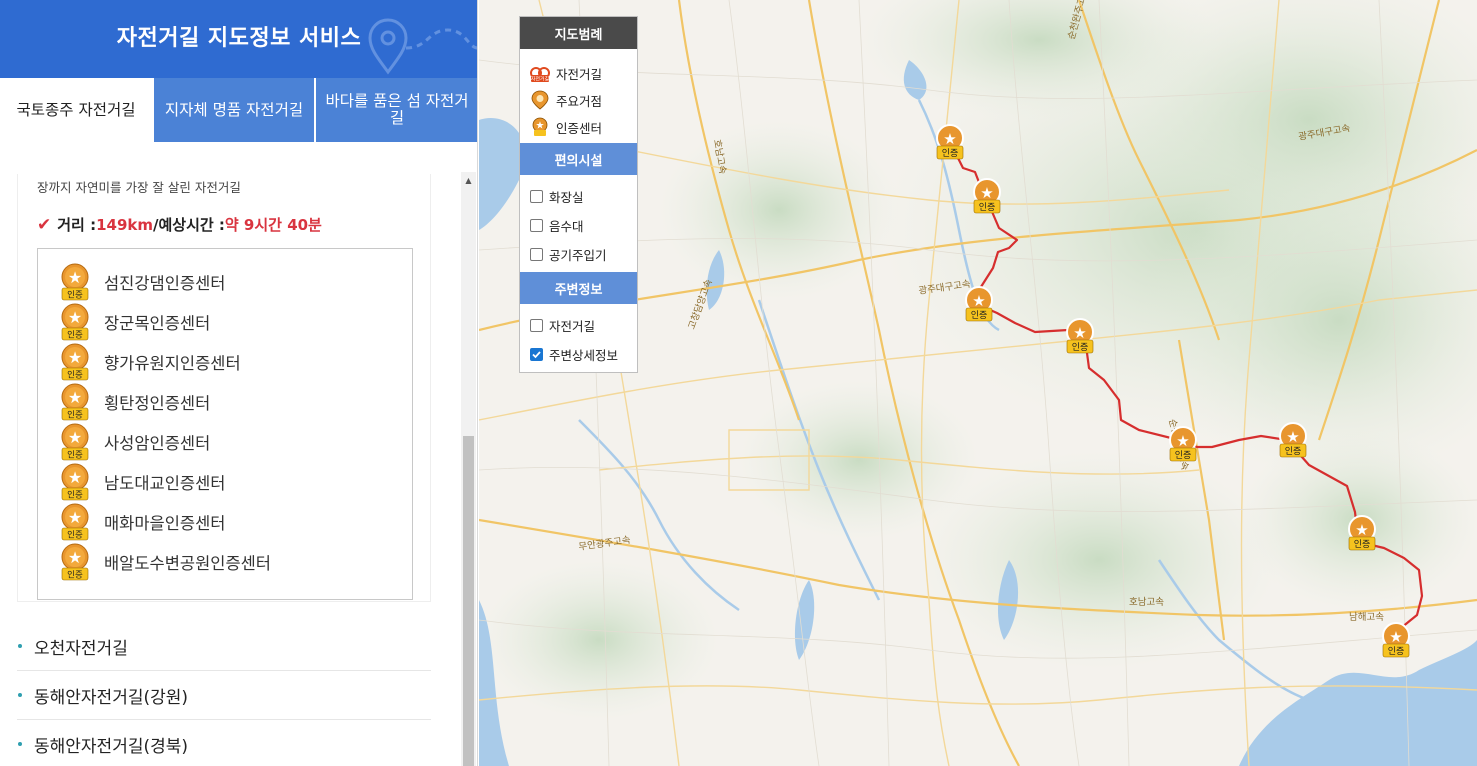 The width and height of the screenshot is (1477, 766). I want to click on tab-national-route: 국토종주 자전거길, so click(76, 110).